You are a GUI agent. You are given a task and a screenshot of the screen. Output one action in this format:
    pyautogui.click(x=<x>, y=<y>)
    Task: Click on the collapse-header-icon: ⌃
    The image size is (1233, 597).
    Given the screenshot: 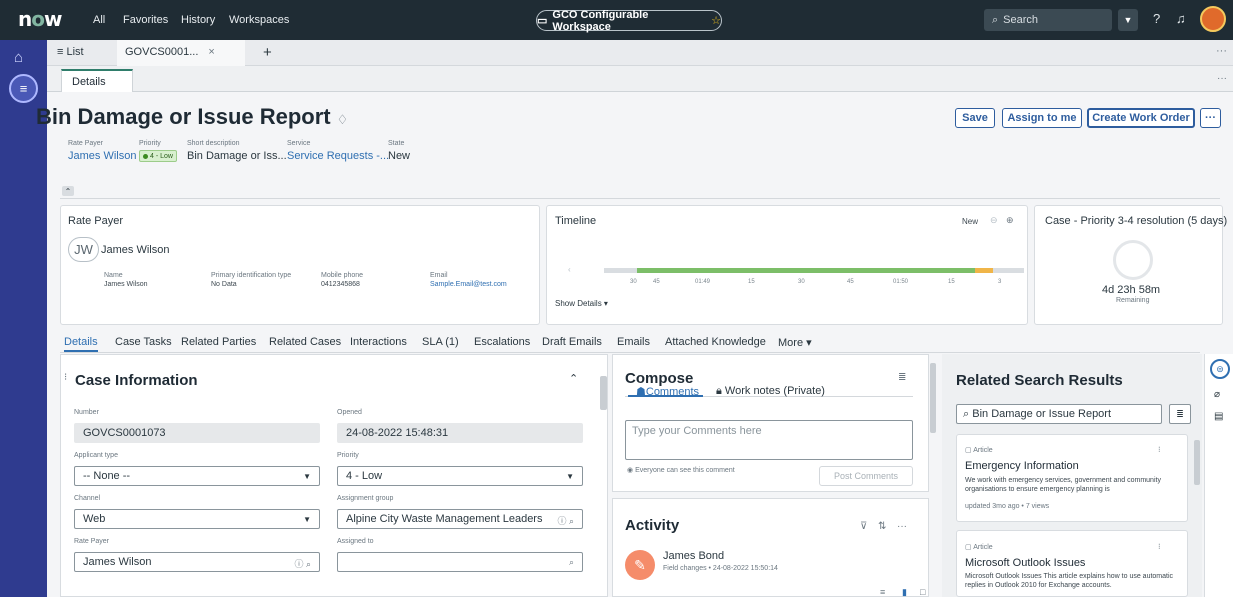 What is the action you would take?
    pyautogui.click(x=68, y=191)
    